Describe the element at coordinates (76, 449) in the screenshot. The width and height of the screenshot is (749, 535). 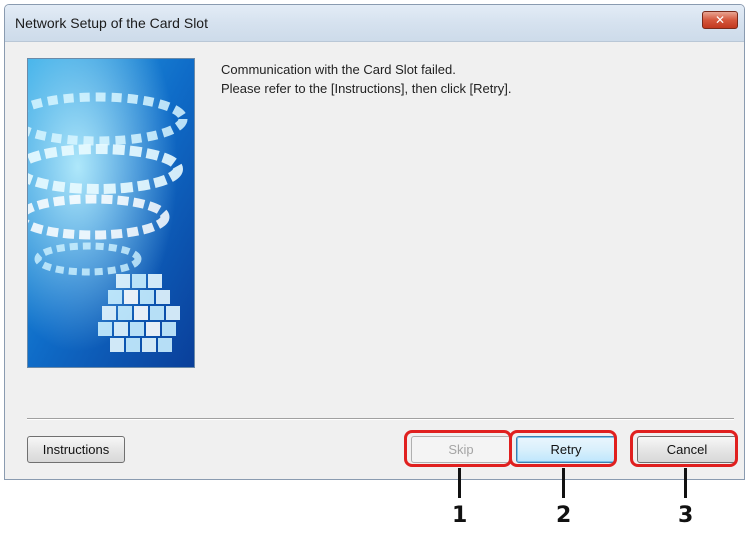
I see `instructions-button: Instructions` at that location.